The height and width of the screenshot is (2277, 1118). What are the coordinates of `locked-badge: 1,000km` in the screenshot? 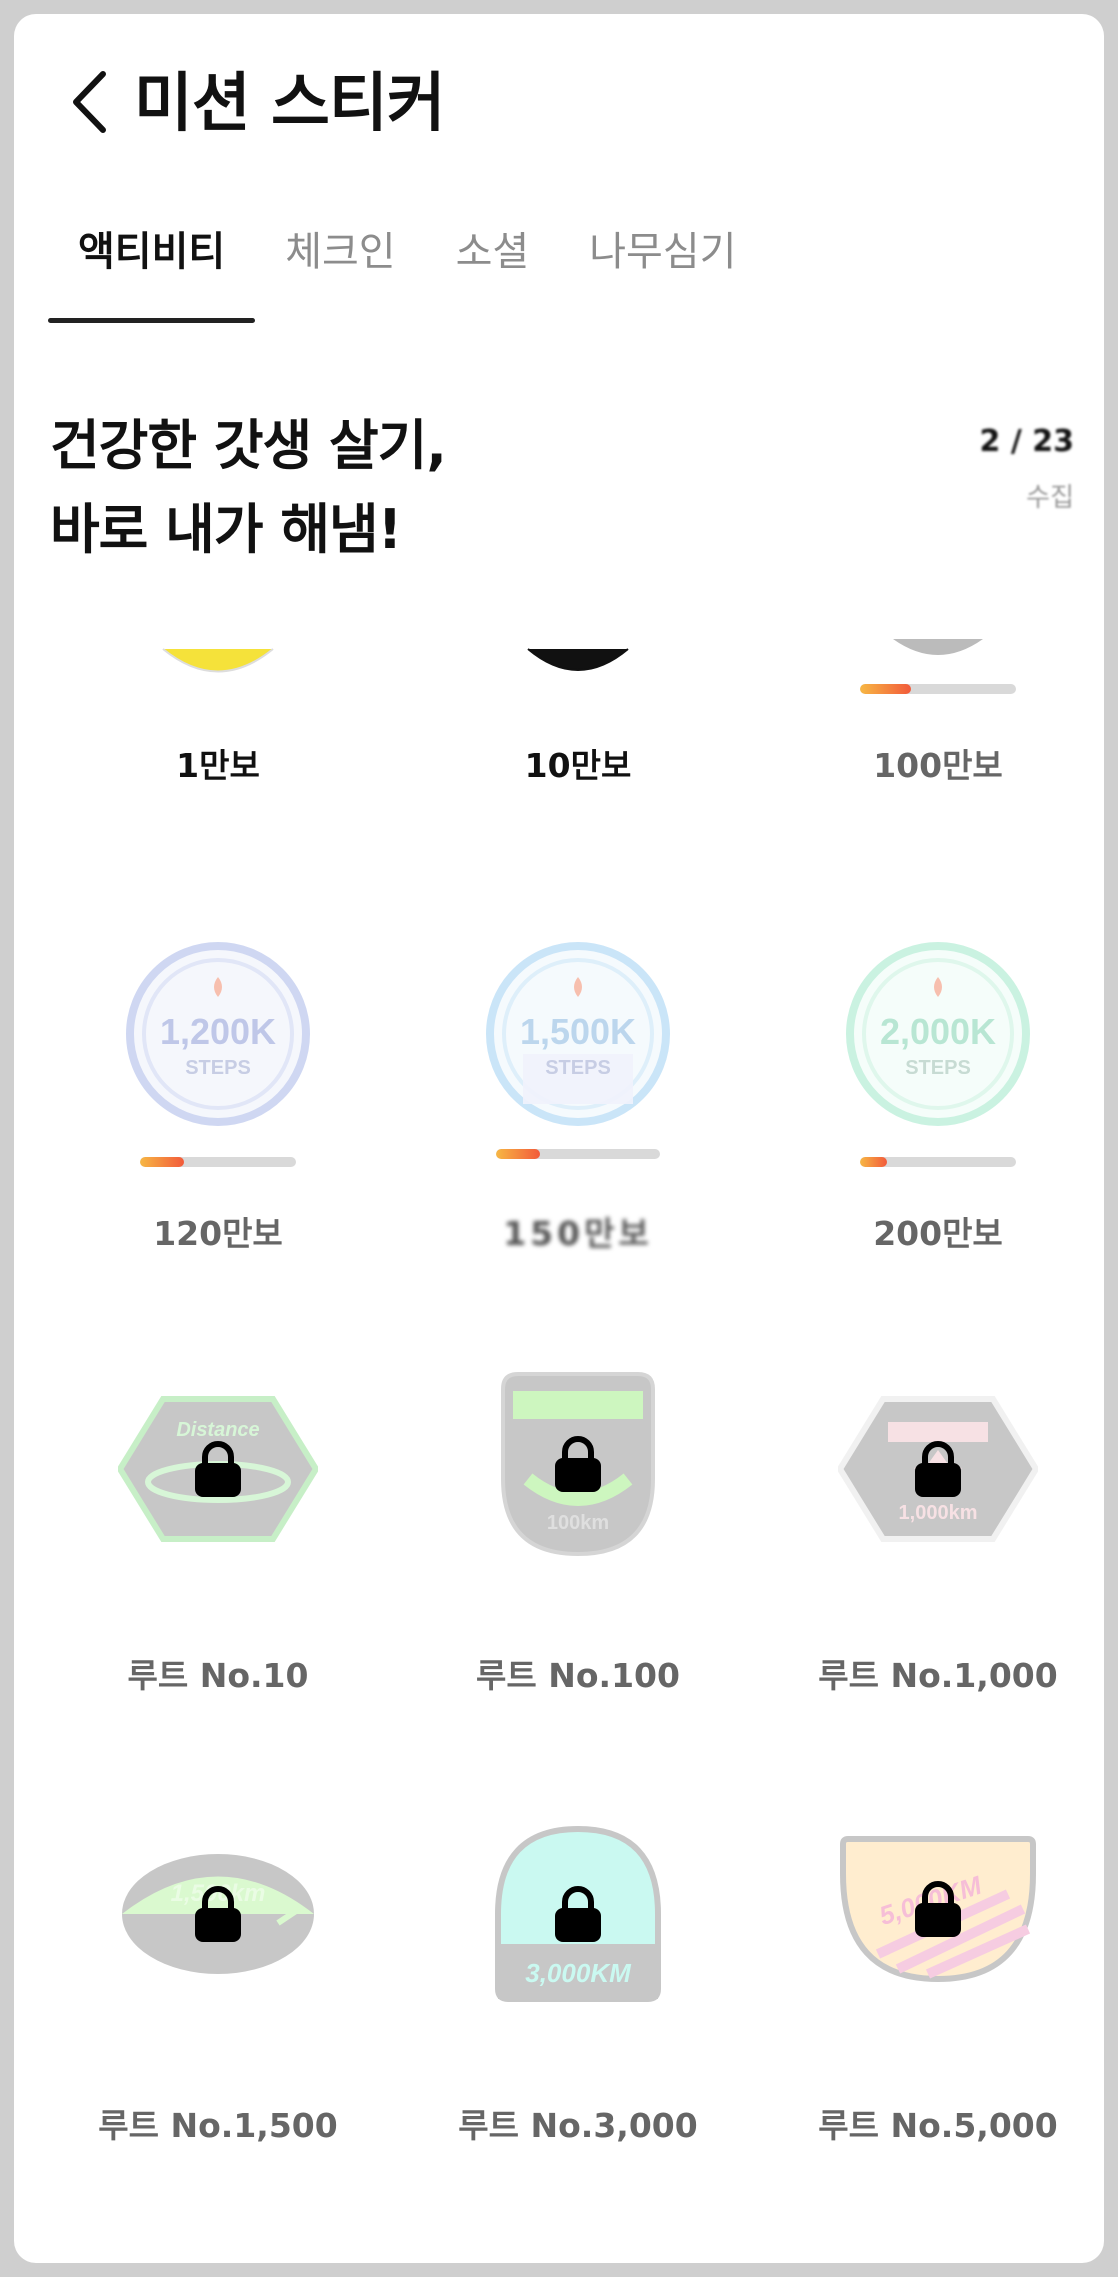 It's located at (938, 1469).